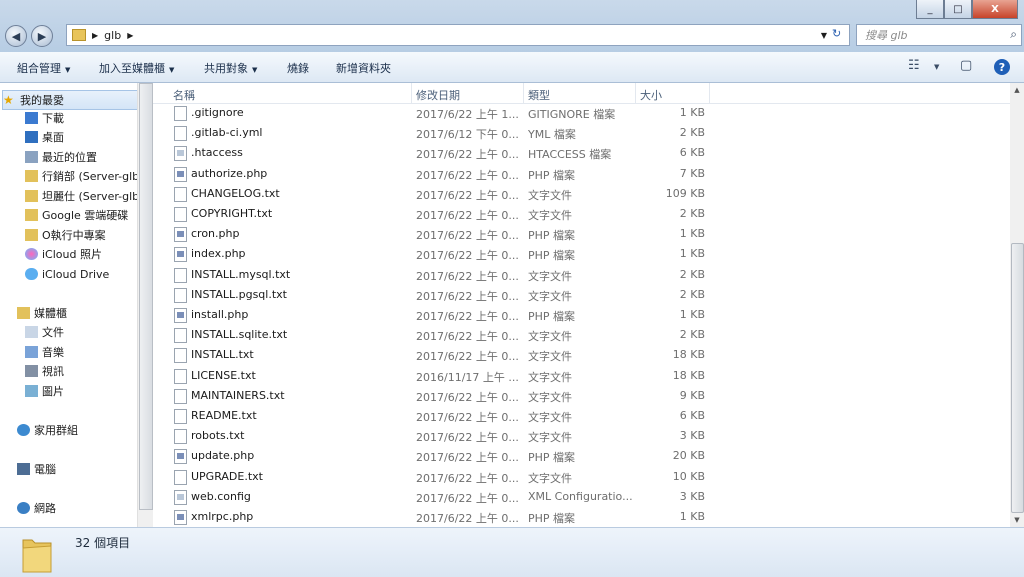 This screenshot has width=1024, height=577. What do you see at coordinates (16, 36) in the screenshot?
I see `back-button: ◀` at bounding box center [16, 36].